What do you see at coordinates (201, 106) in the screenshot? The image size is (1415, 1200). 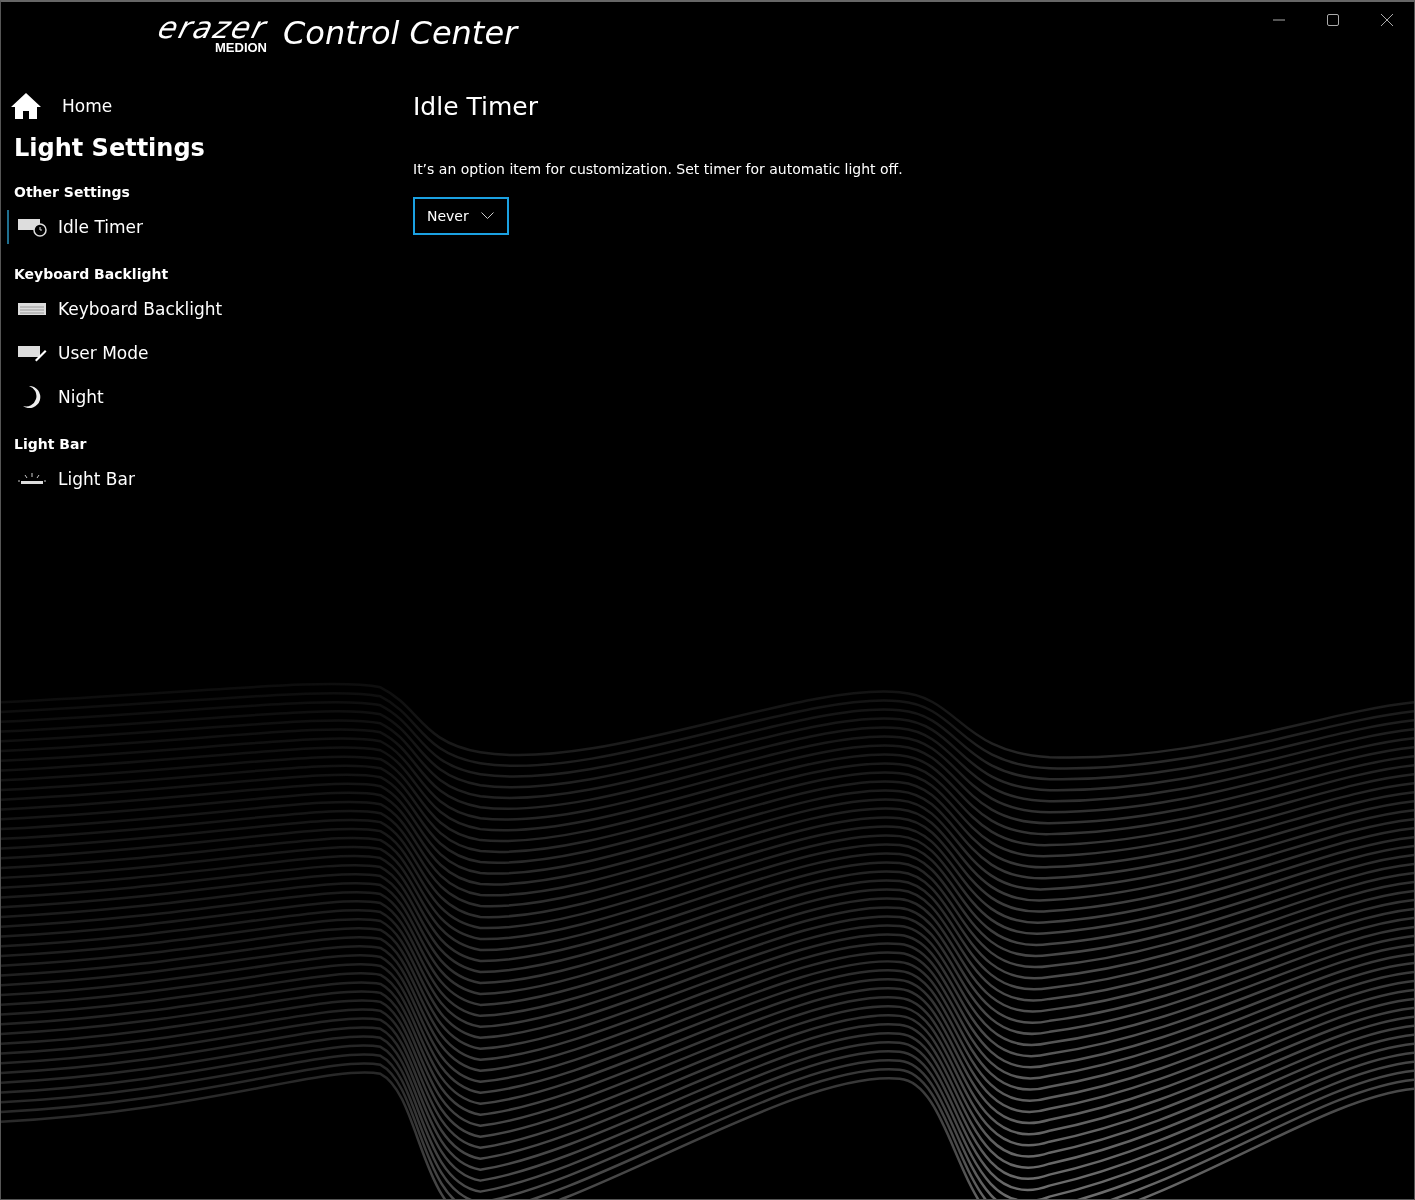 I see `home-link: Home` at bounding box center [201, 106].